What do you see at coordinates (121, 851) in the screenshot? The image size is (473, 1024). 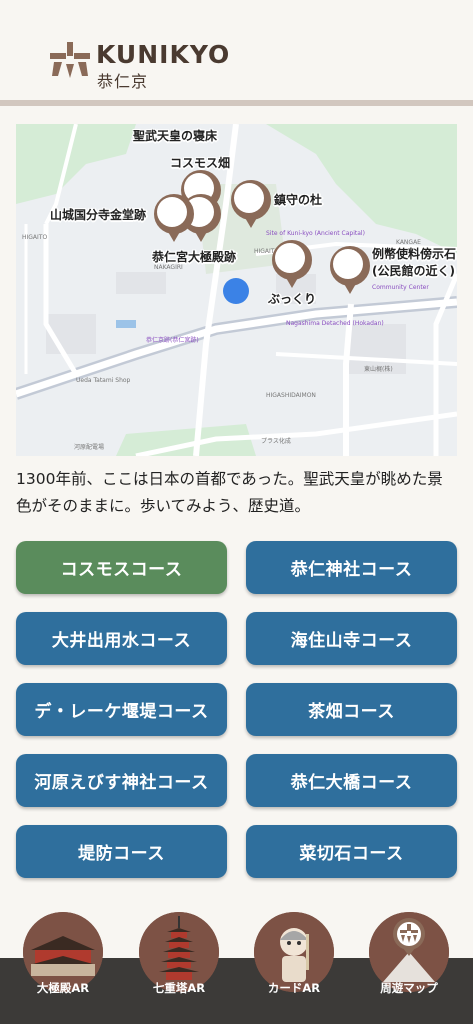 I see `course-button-embankment: 堤防コース` at bounding box center [121, 851].